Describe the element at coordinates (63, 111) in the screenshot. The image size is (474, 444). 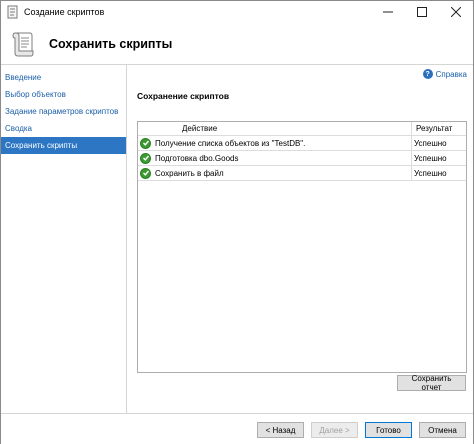
I see `nav-item-script-options: Задание параметров скриптов` at that location.